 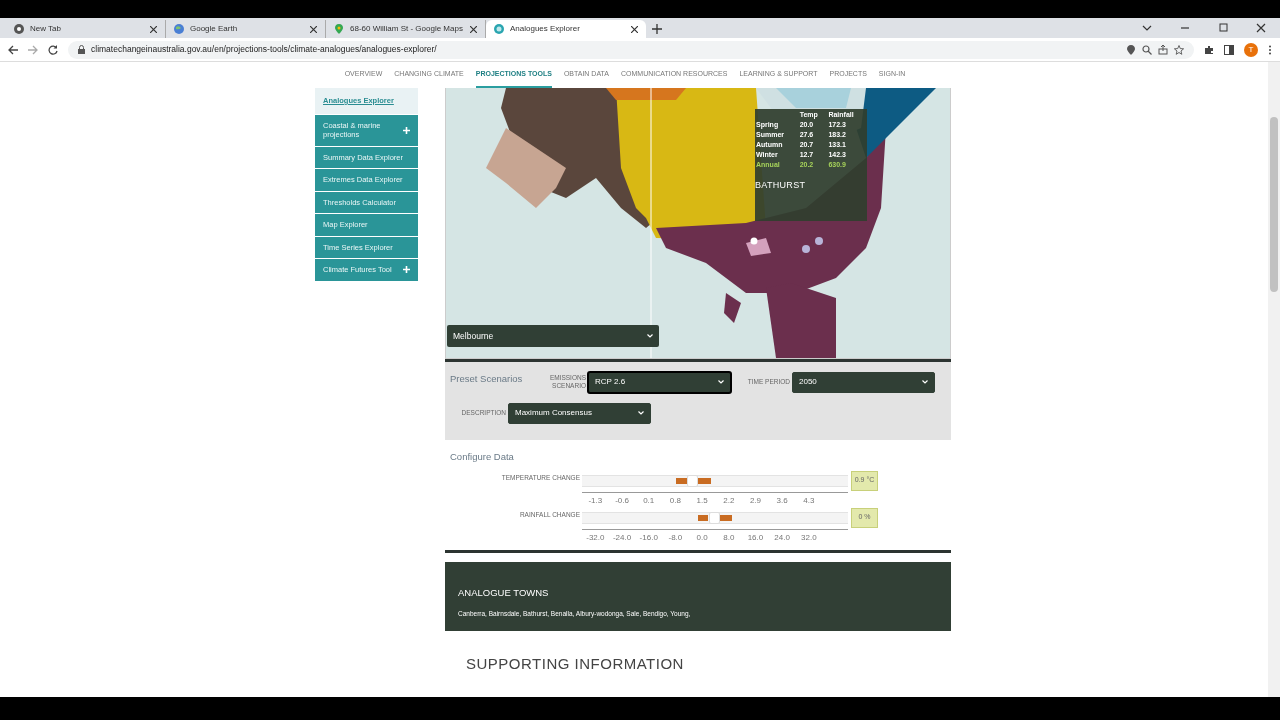 What do you see at coordinates (631, 49) in the screenshot?
I see `address-bar: climatechangeinaustralia.gov.au/en/projections-tools/climate-analogues/analogues-explorer/` at bounding box center [631, 49].